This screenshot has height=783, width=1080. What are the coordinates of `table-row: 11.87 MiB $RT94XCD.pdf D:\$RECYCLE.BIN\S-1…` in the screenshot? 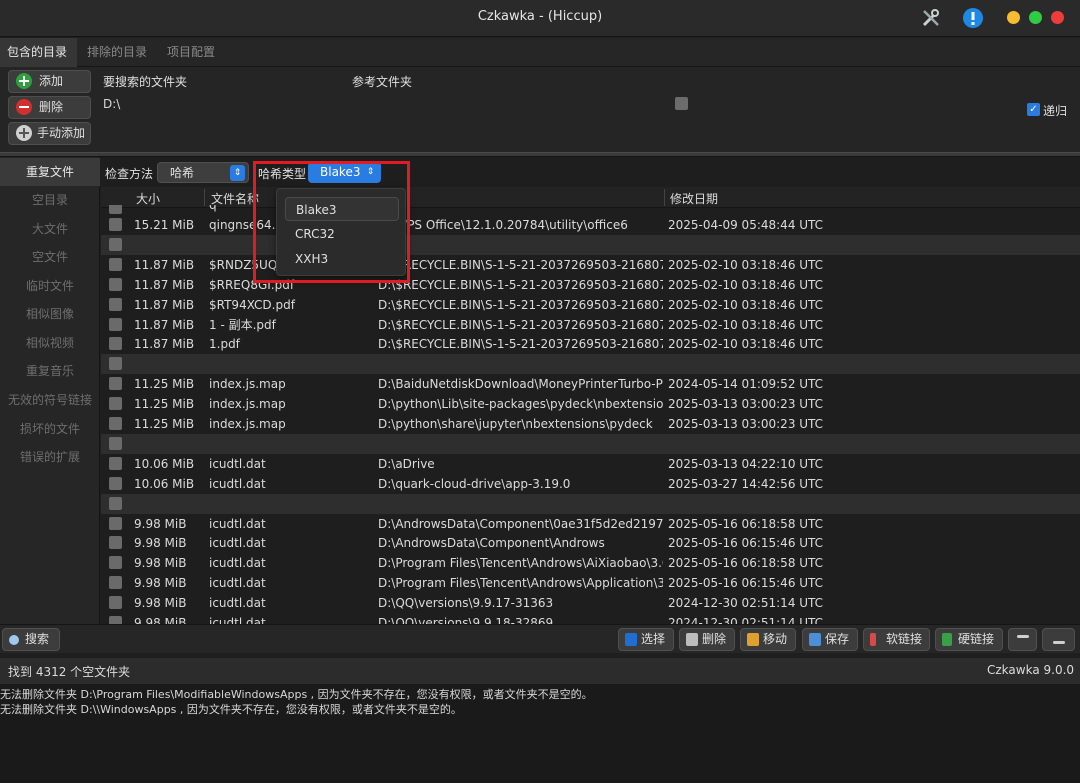 It's located at (590, 305).